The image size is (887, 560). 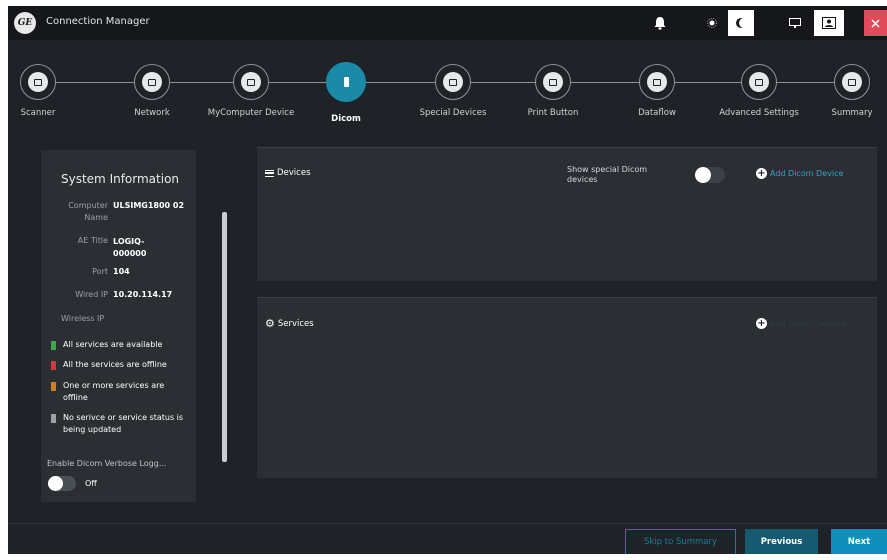 I want to click on system-information-title: System Information, so click(x=120, y=179).